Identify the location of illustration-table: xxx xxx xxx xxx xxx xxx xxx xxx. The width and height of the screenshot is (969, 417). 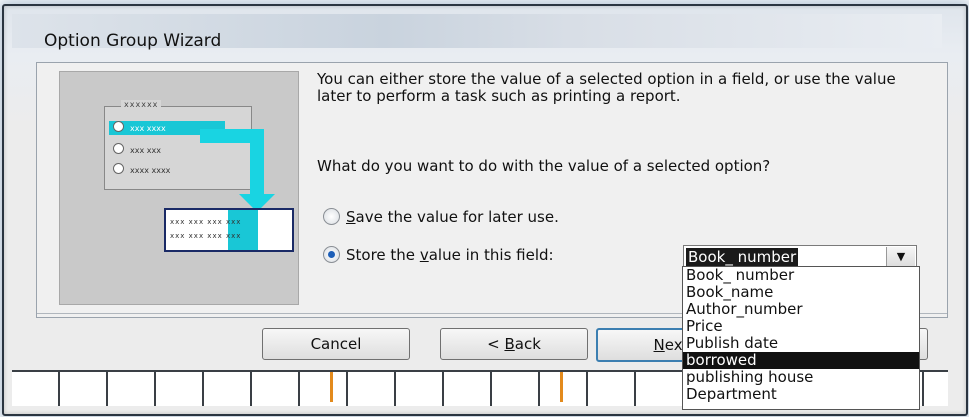
(229, 230).